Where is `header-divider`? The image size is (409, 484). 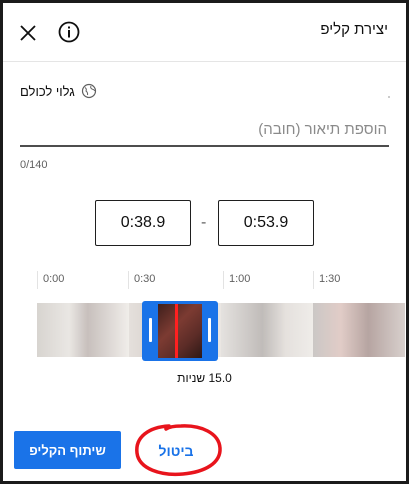
header-divider is located at coordinates (204, 61).